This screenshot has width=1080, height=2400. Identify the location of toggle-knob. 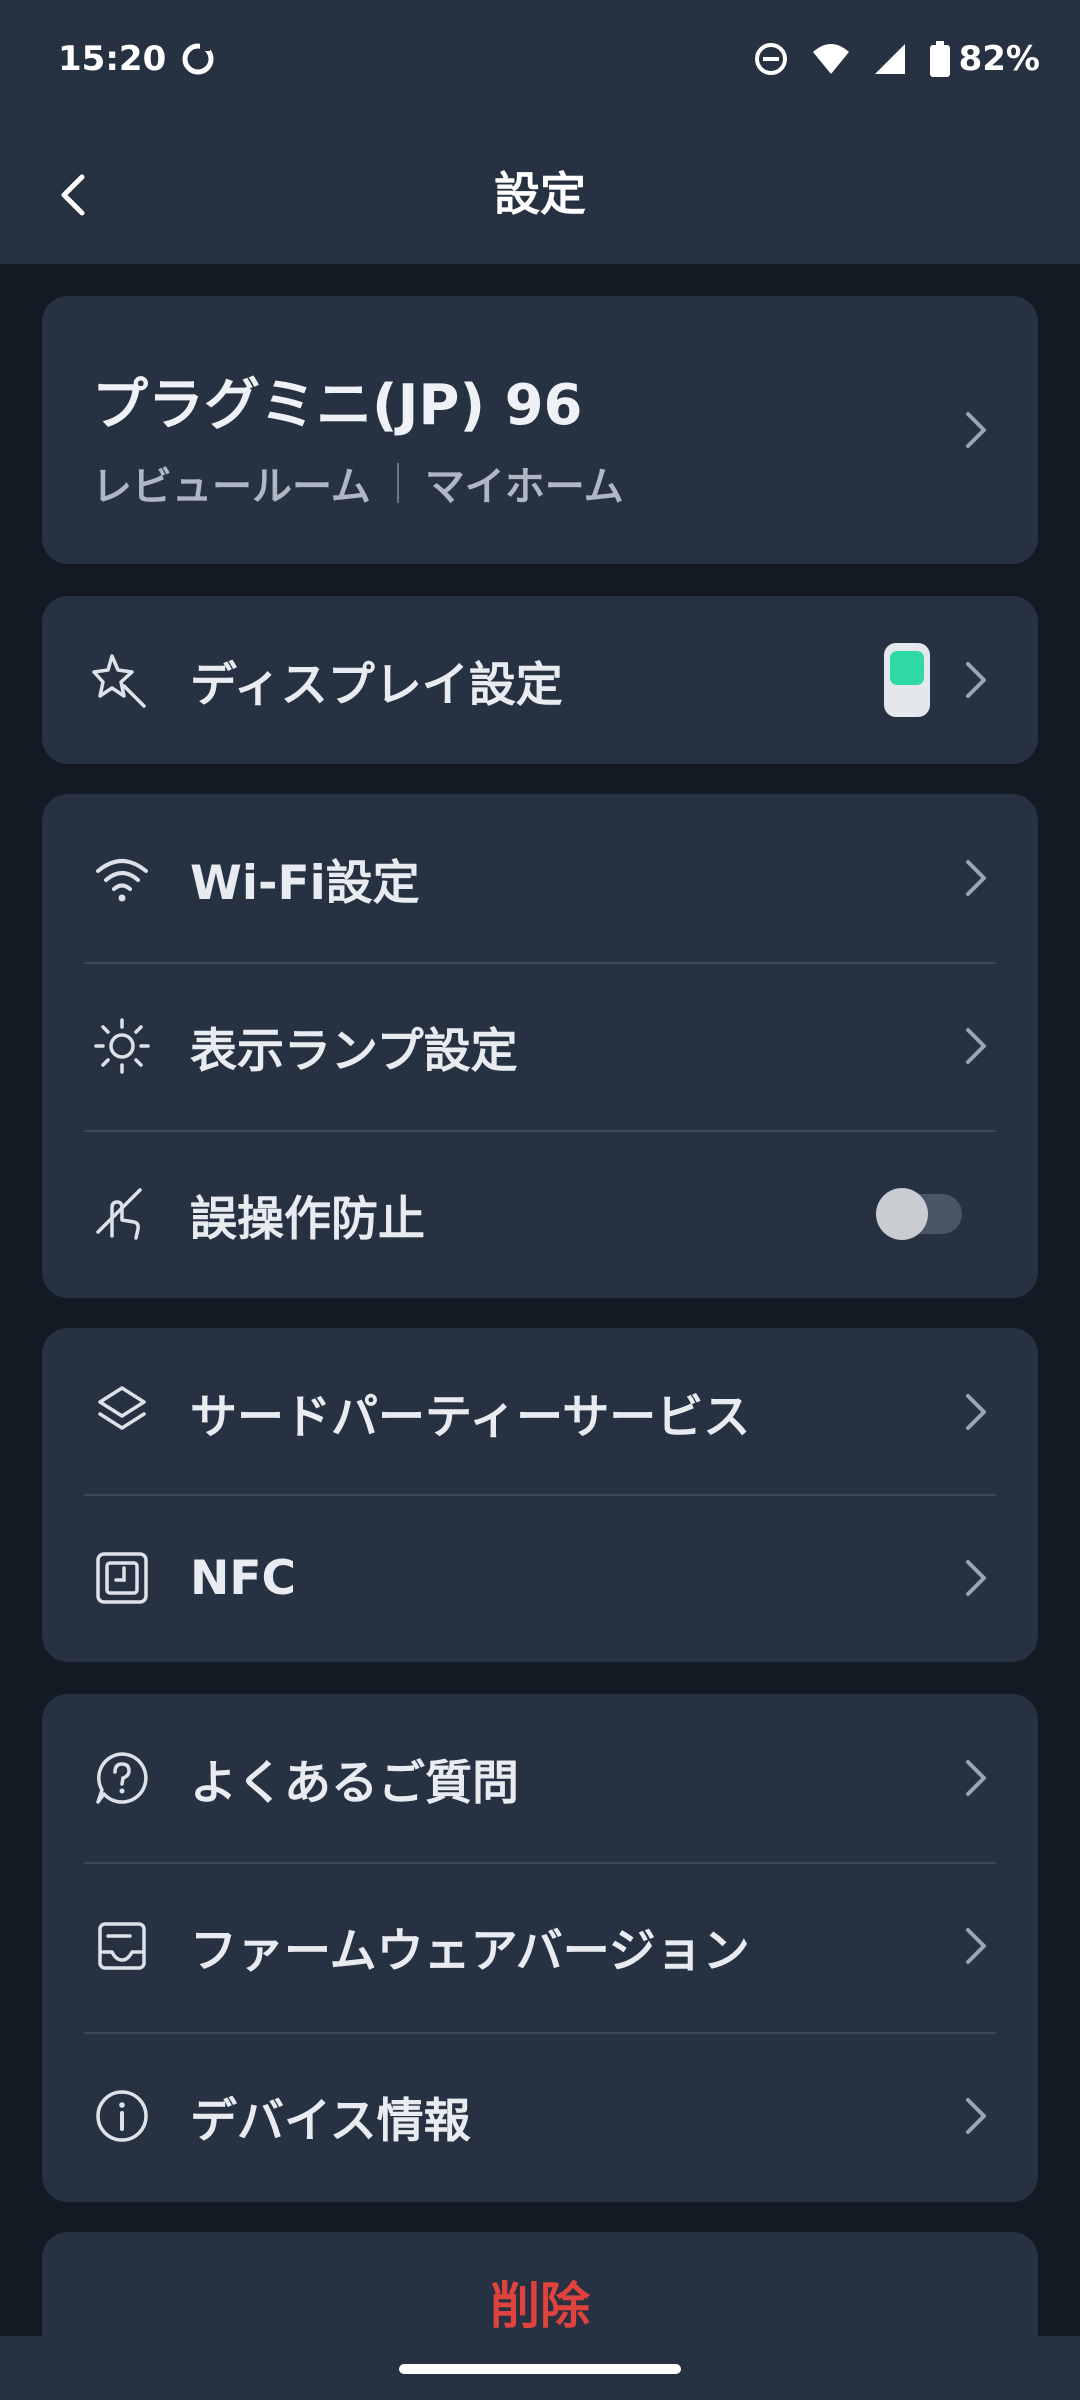
(902, 1214).